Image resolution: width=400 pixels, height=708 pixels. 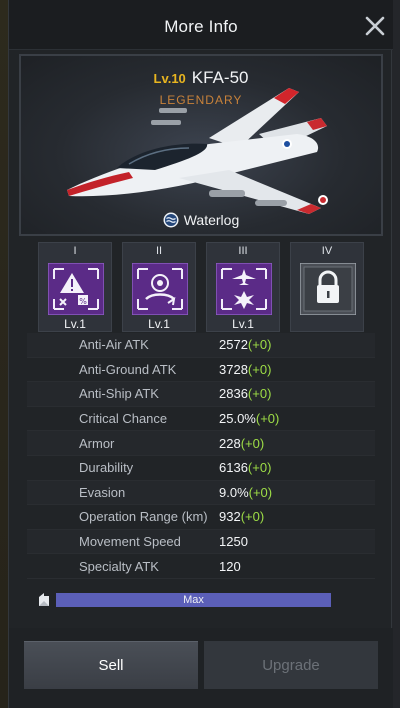 What do you see at coordinates (233, 542) in the screenshot?
I see `stat-value: 1250` at bounding box center [233, 542].